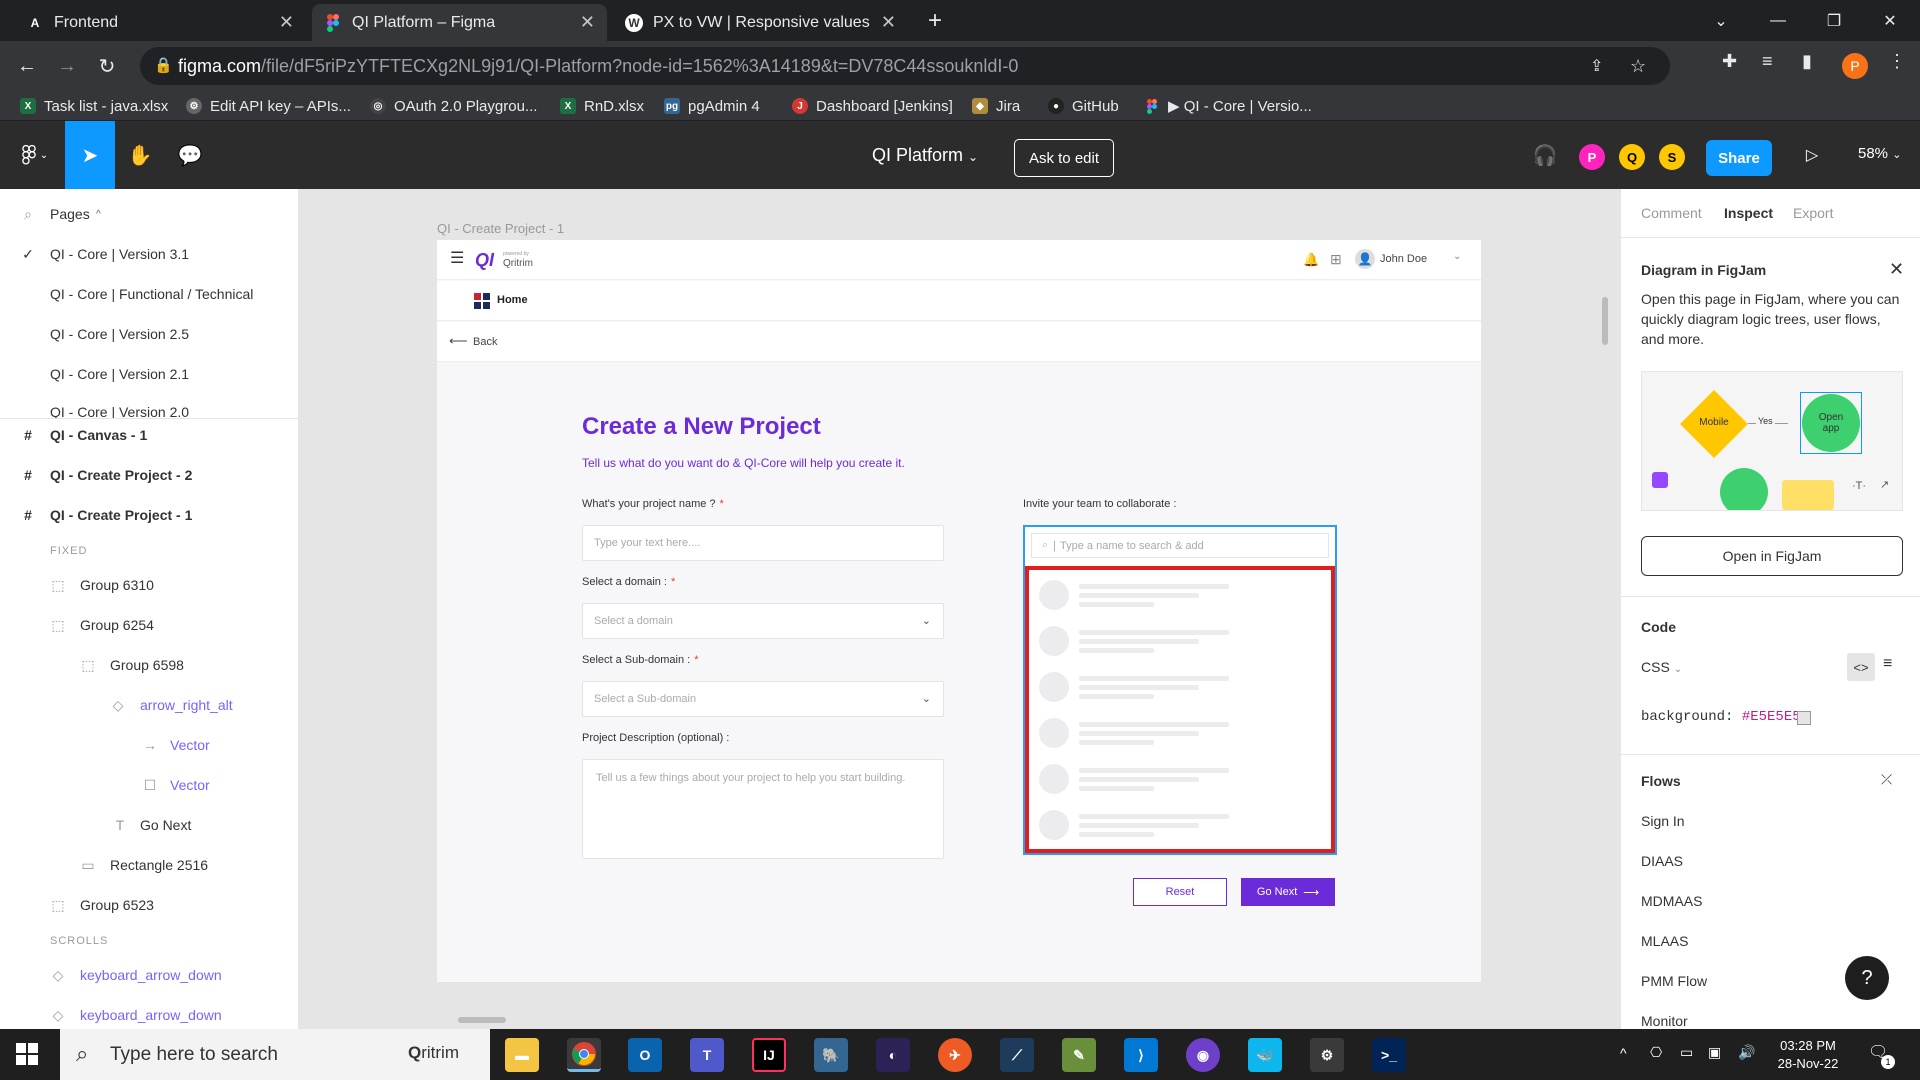 The width and height of the screenshot is (1920, 1080). I want to click on user-avatar-icon: 👤, so click(1365, 259).